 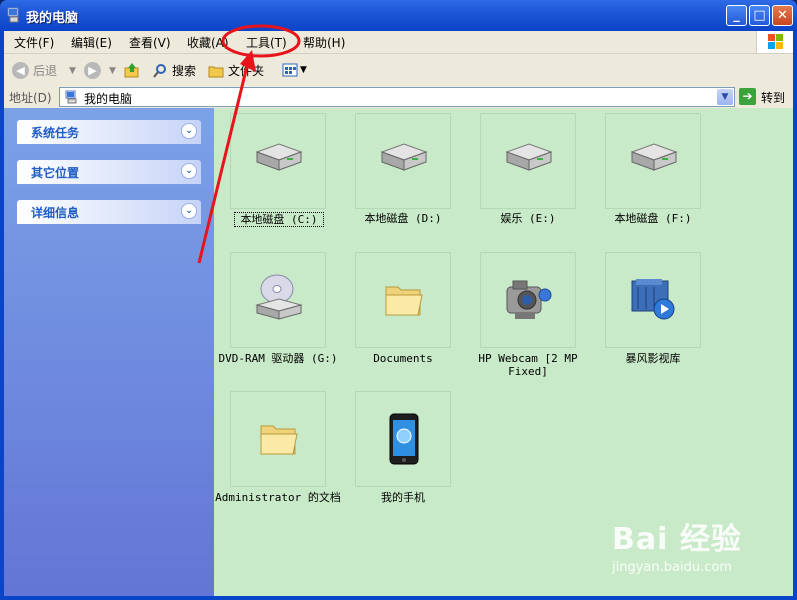 I want to click on media-library-icon, so click(x=653, y=299).